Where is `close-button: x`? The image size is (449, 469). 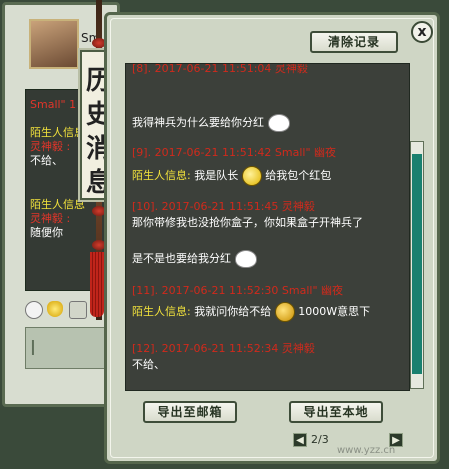
close-button: x is located at coordinates (422, 32).